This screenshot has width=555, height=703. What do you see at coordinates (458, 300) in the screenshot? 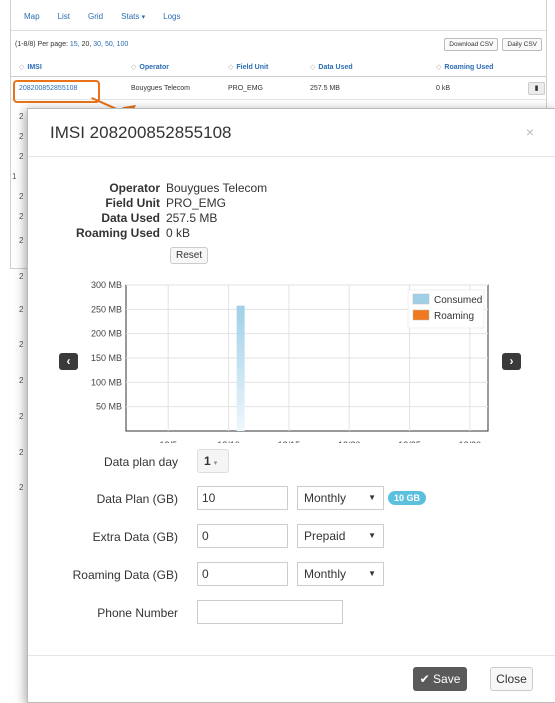
I see `legend-label: Consumed` at bounding box center [458, 300].